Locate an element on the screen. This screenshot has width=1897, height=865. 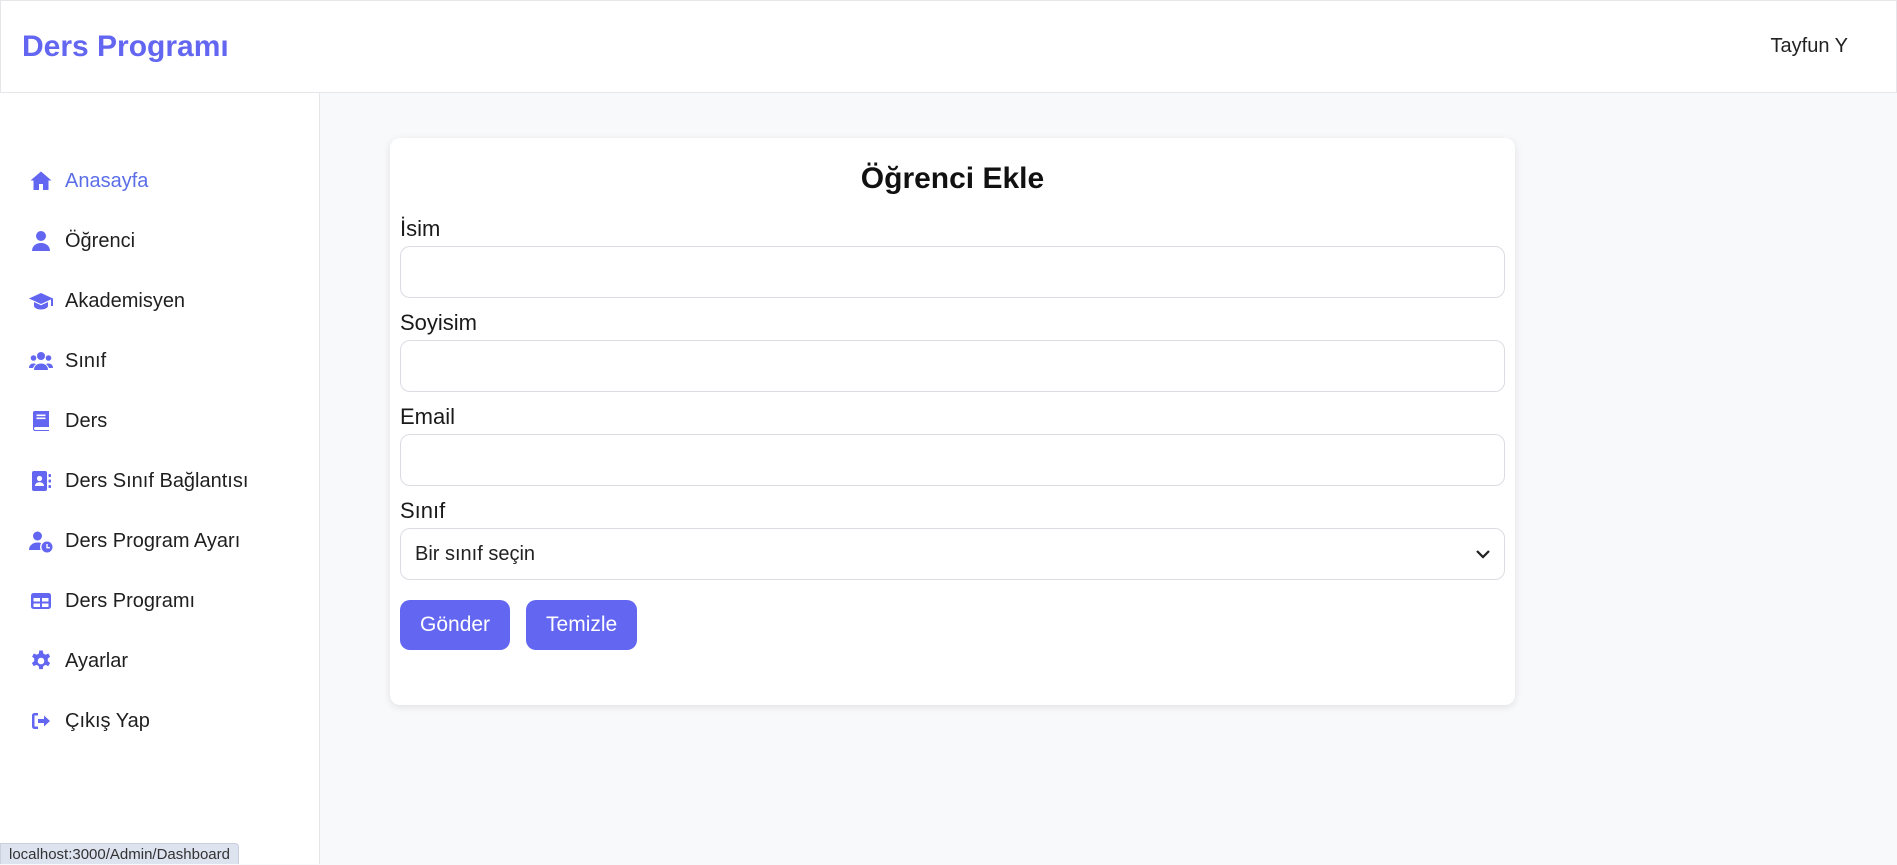
clear-button: Temizle is located at coordinates (582, 625).